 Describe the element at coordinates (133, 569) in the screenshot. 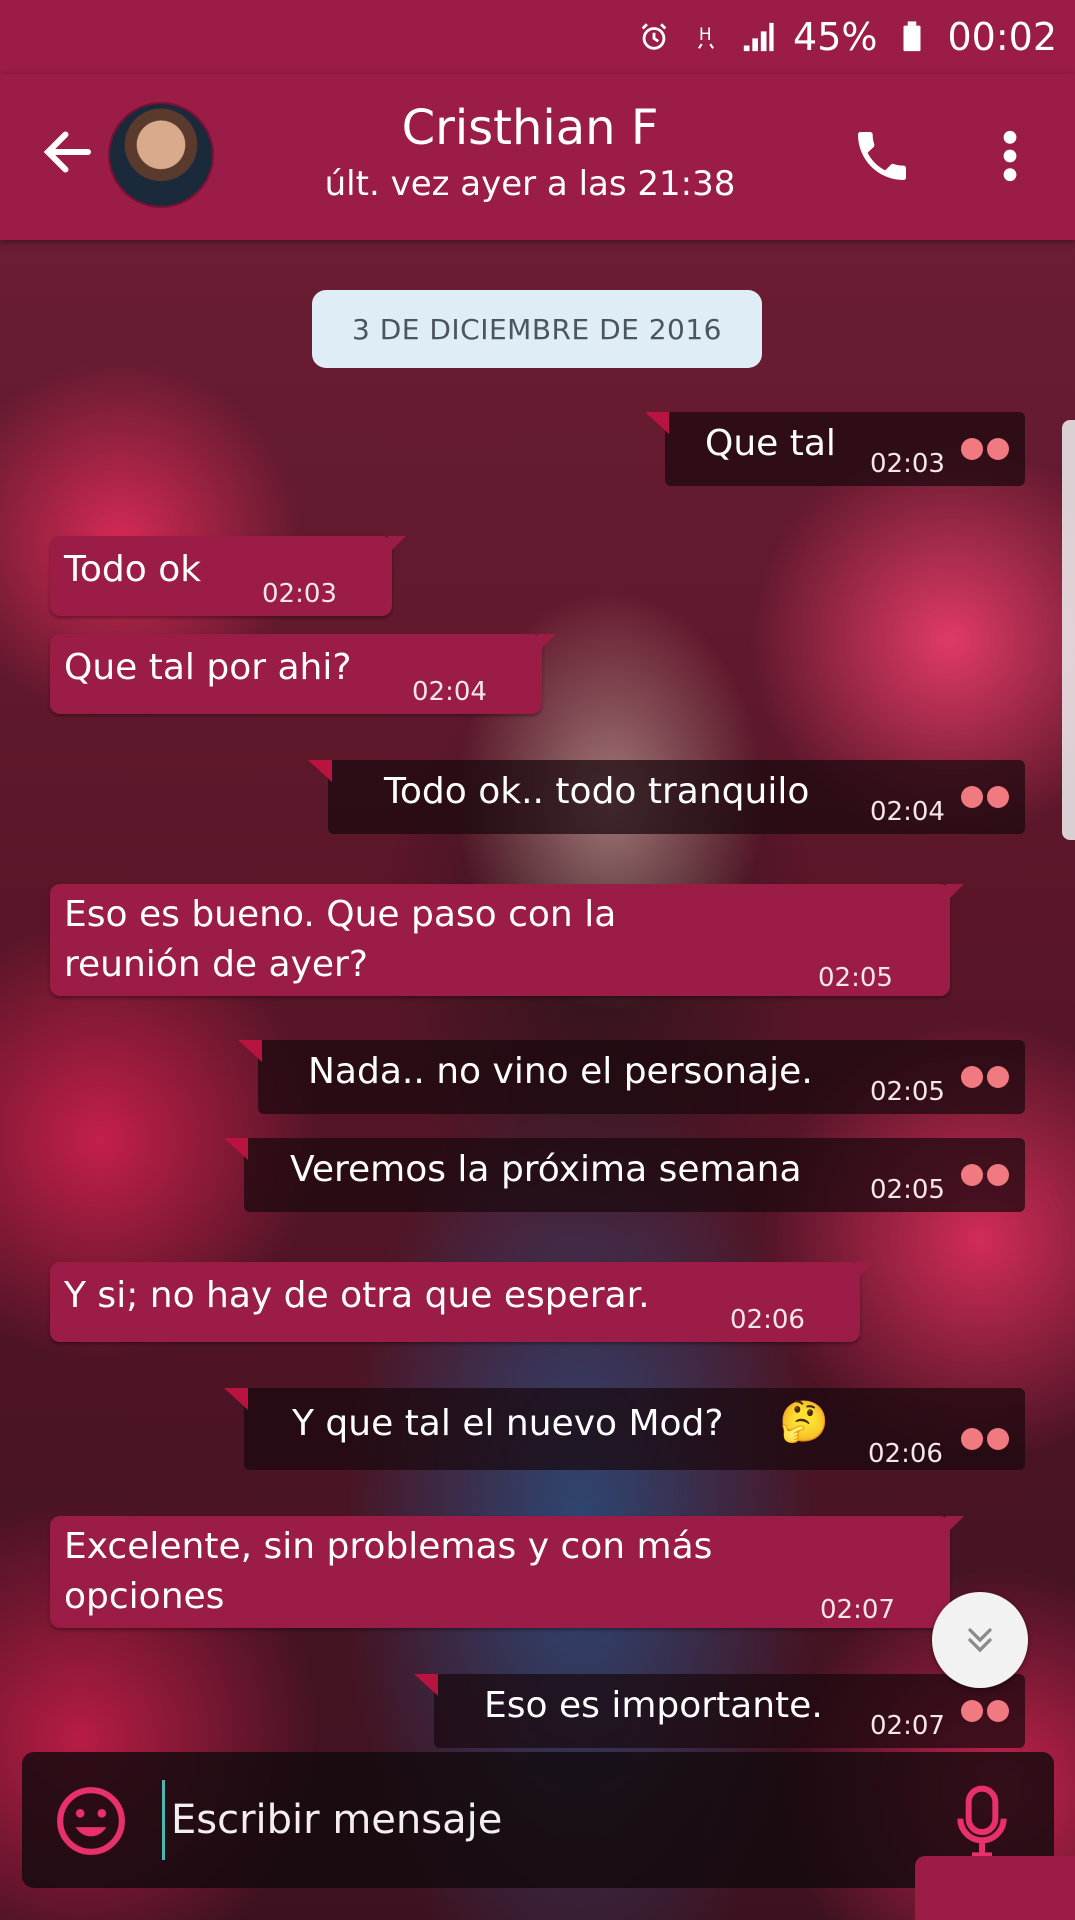

I see `message-text: Todo ok` at that location.